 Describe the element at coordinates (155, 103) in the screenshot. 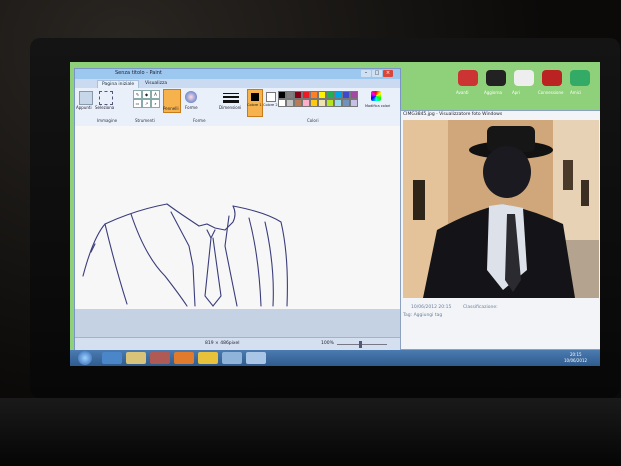

I see `zoom-icon: ⌕` at that location.